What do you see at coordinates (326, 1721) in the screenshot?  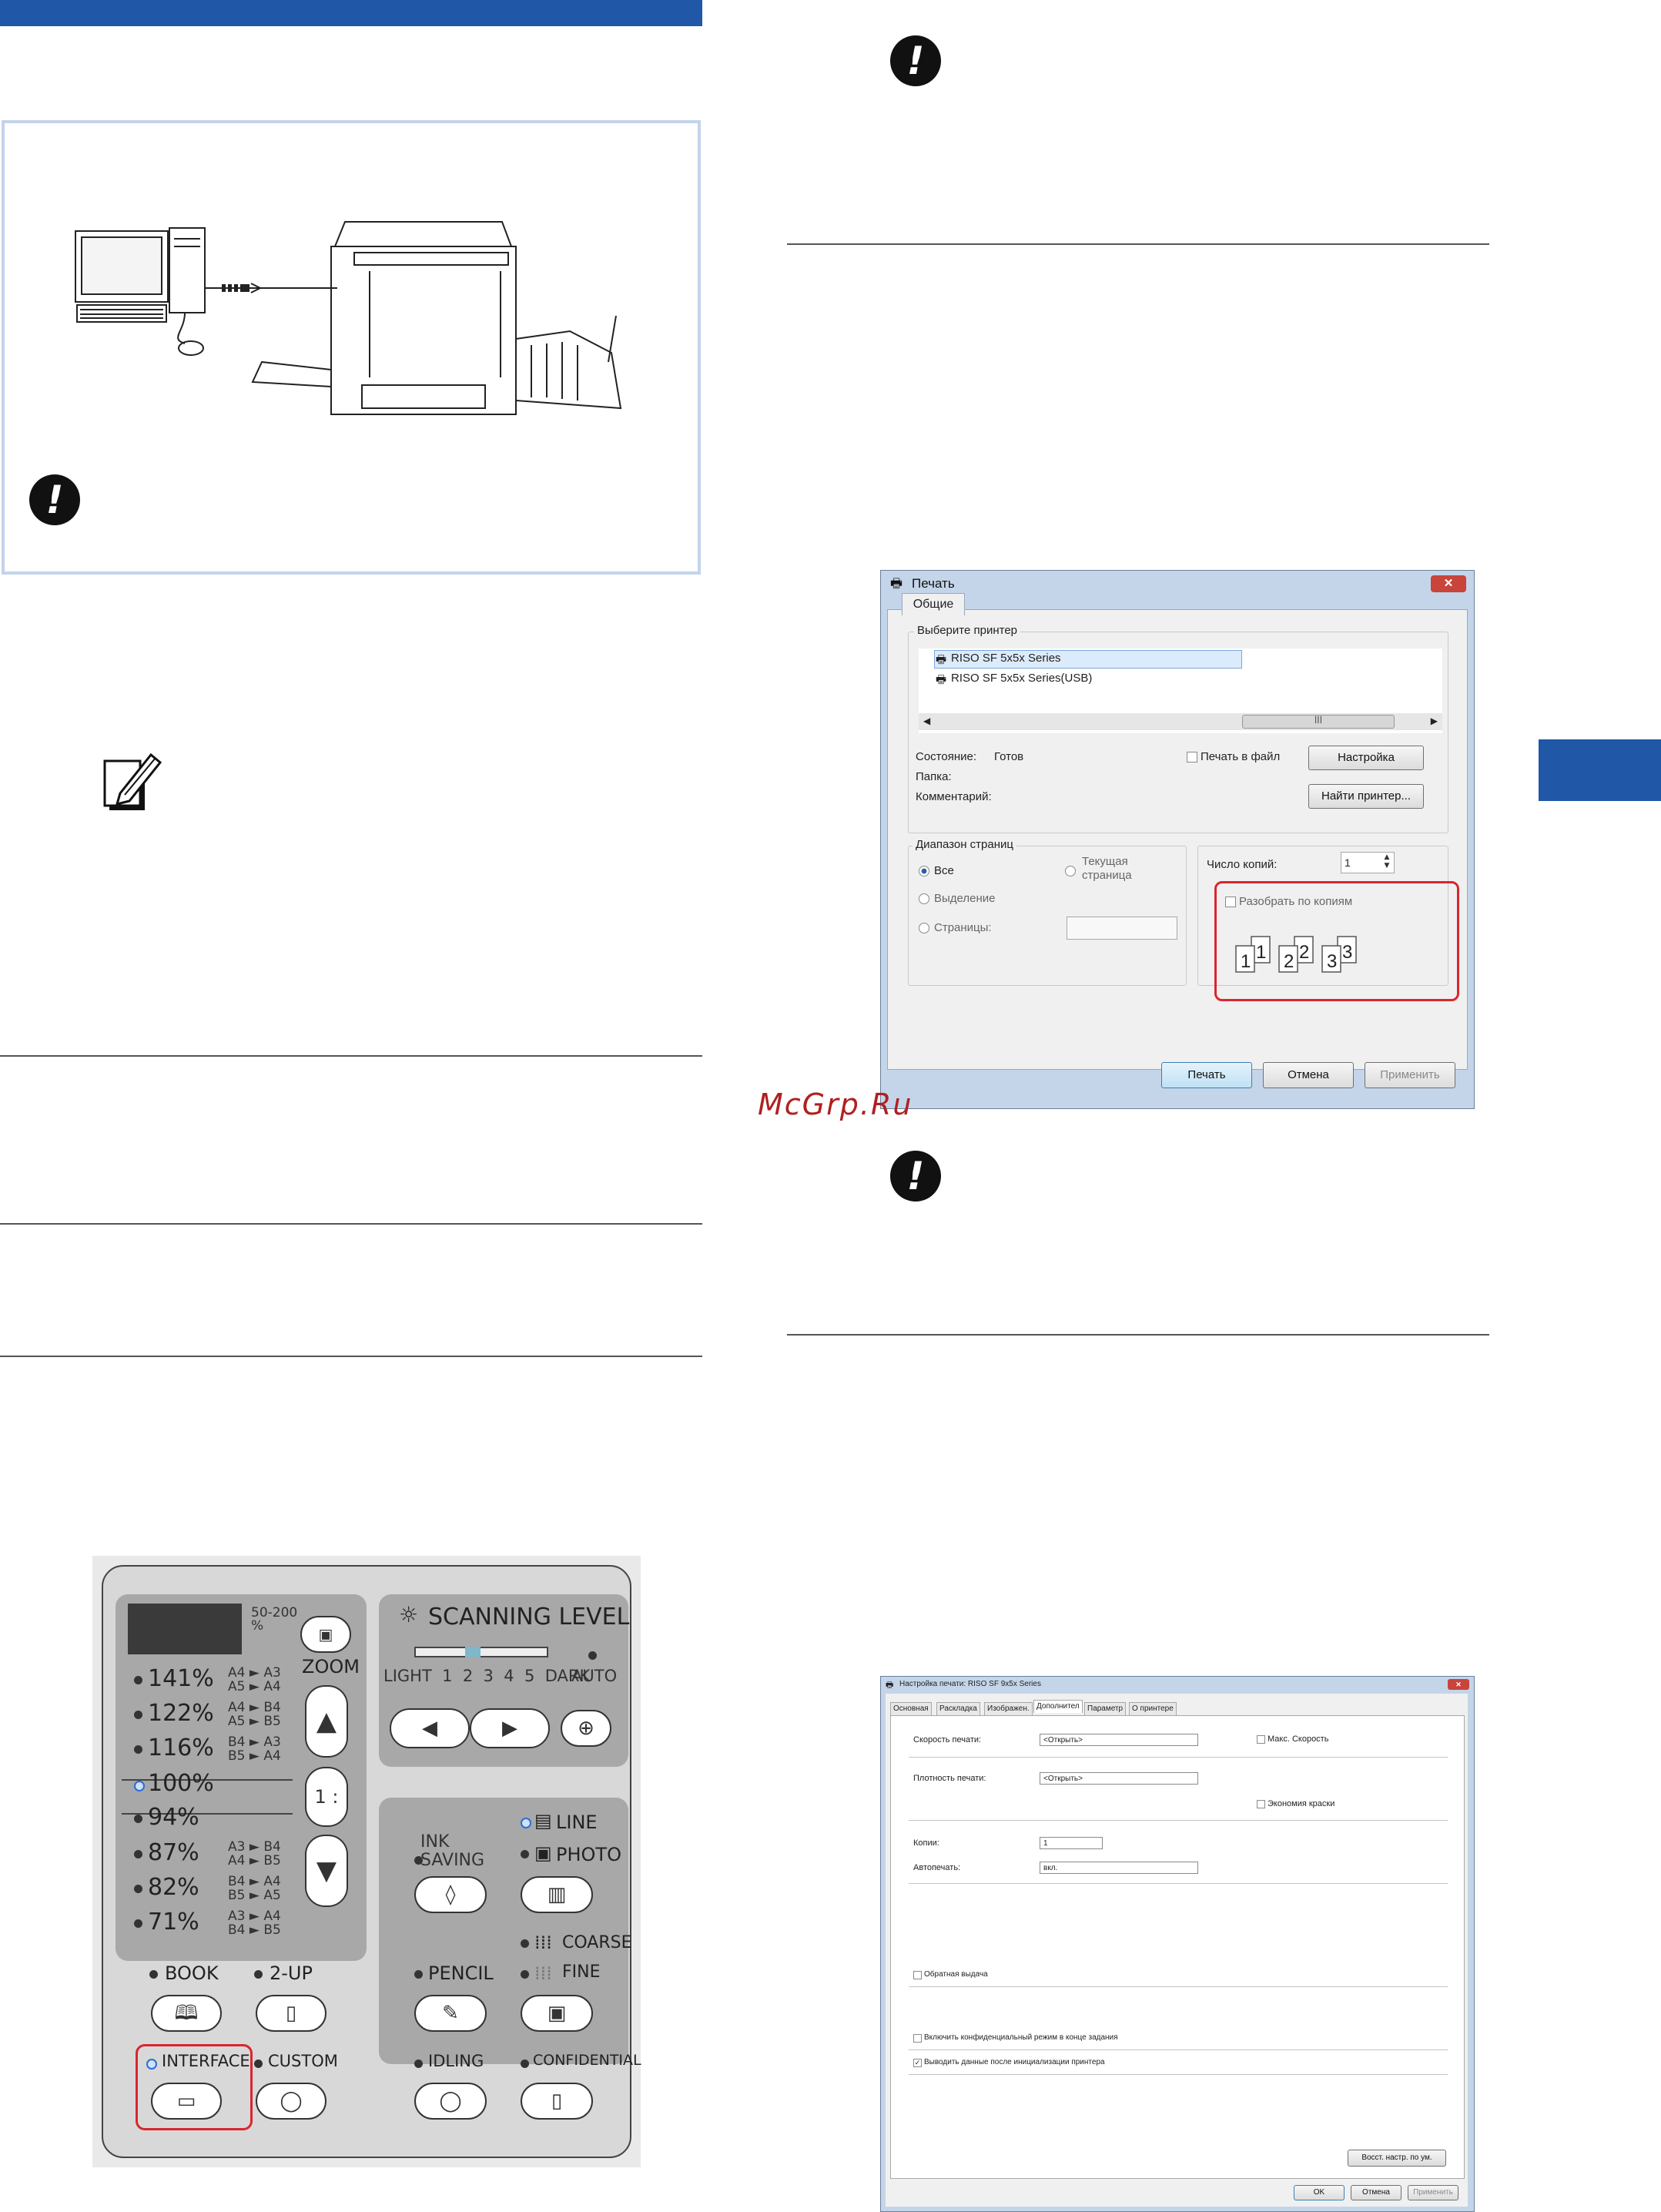 I see `zoom-up-button: ▲` at bounding box center [326, 1721].